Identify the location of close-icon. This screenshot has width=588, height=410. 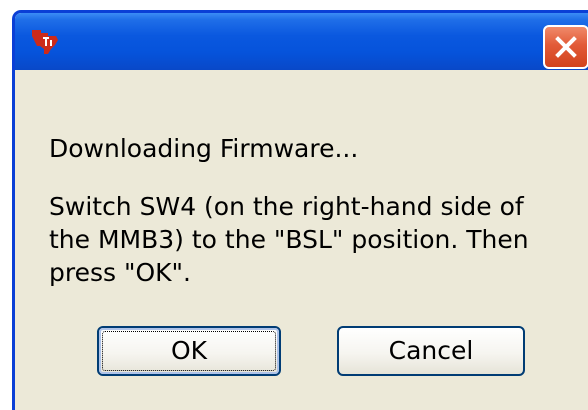
(566, 47).